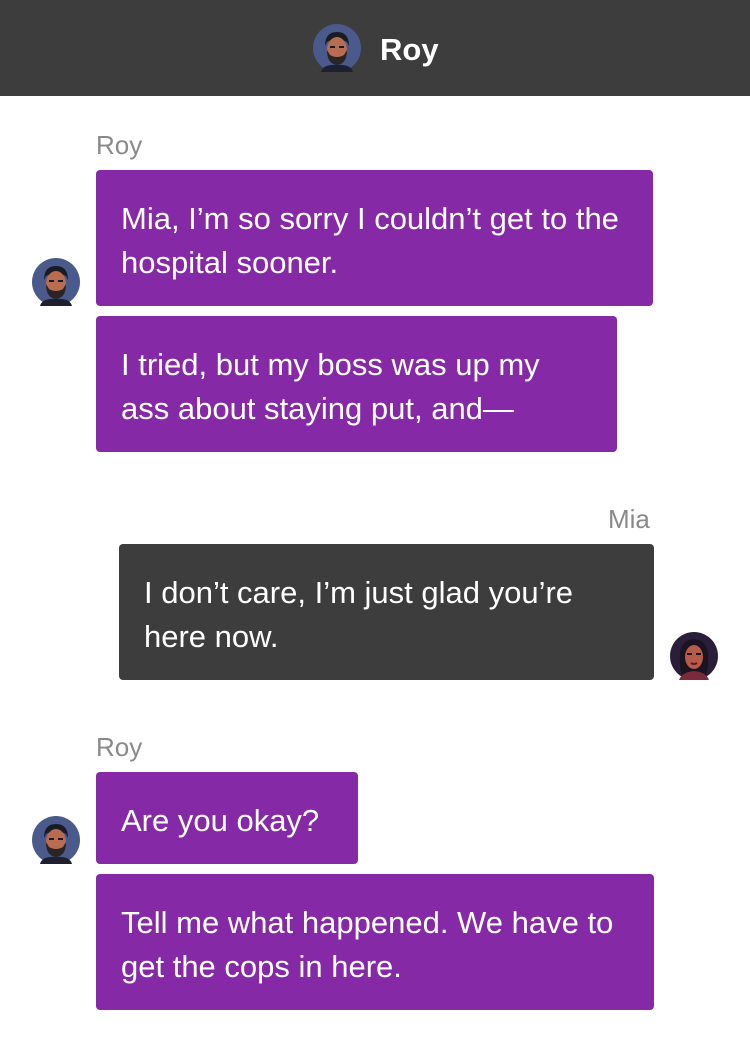 Image resolution: width=750 pixels, height=1042 pixels. What do you see at coordinates (629, 519) in the screenshot?
I see `sender-label-mia: Mia` at bounding box center [629, 519].